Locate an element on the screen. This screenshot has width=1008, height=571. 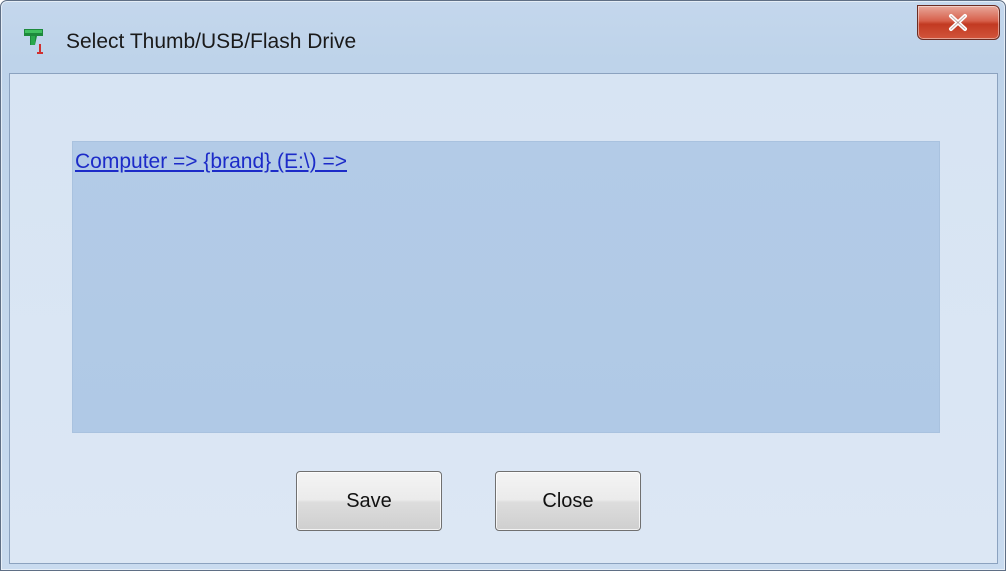
window-close-button is located at coordinates (958, 22).